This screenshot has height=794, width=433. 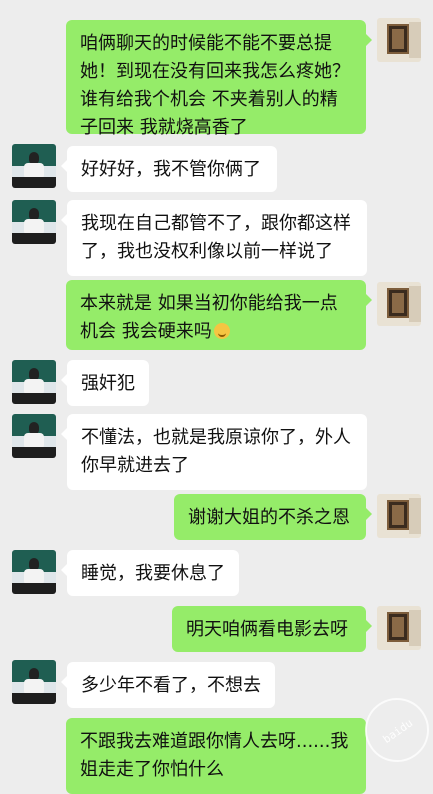 I want to click on message-text: 好好好，我不管你俩了, so click(x=171, y=169).